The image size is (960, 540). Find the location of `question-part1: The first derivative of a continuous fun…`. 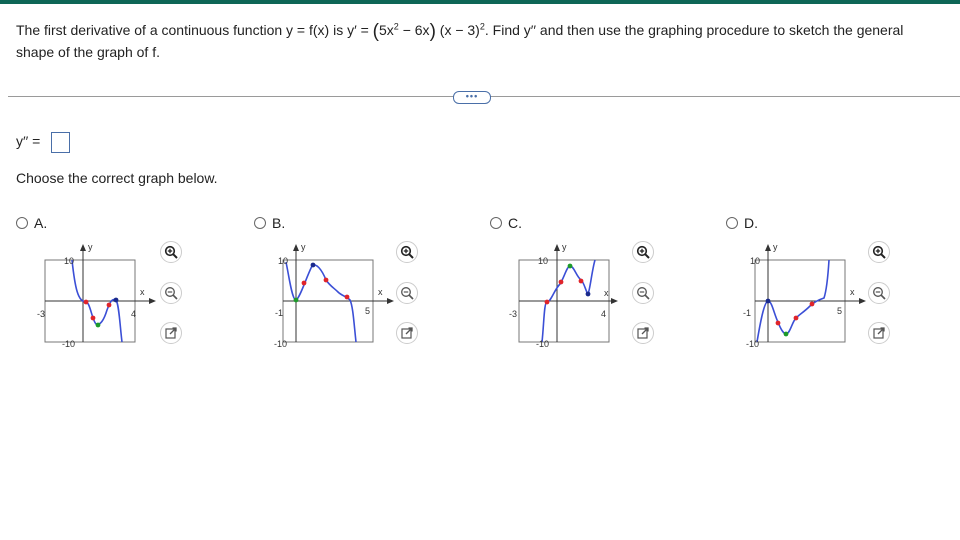

question-part1: The first derivative of a continuous fun… is located at coordinates (194, 30).